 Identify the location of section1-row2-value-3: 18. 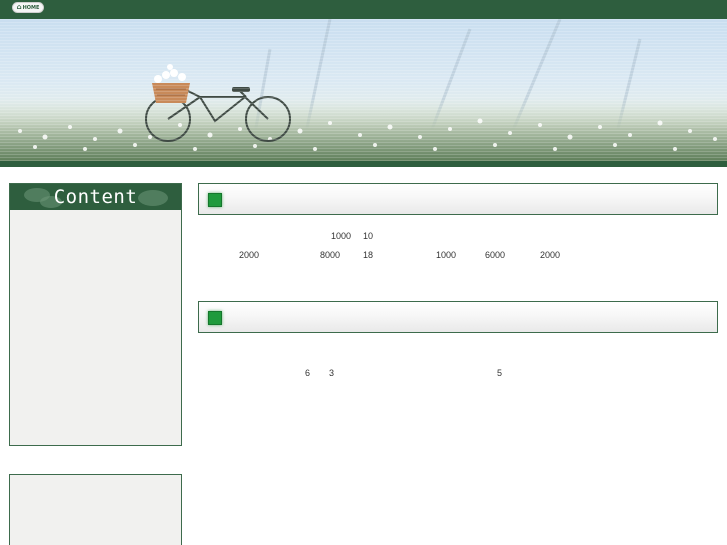
(368, 255).